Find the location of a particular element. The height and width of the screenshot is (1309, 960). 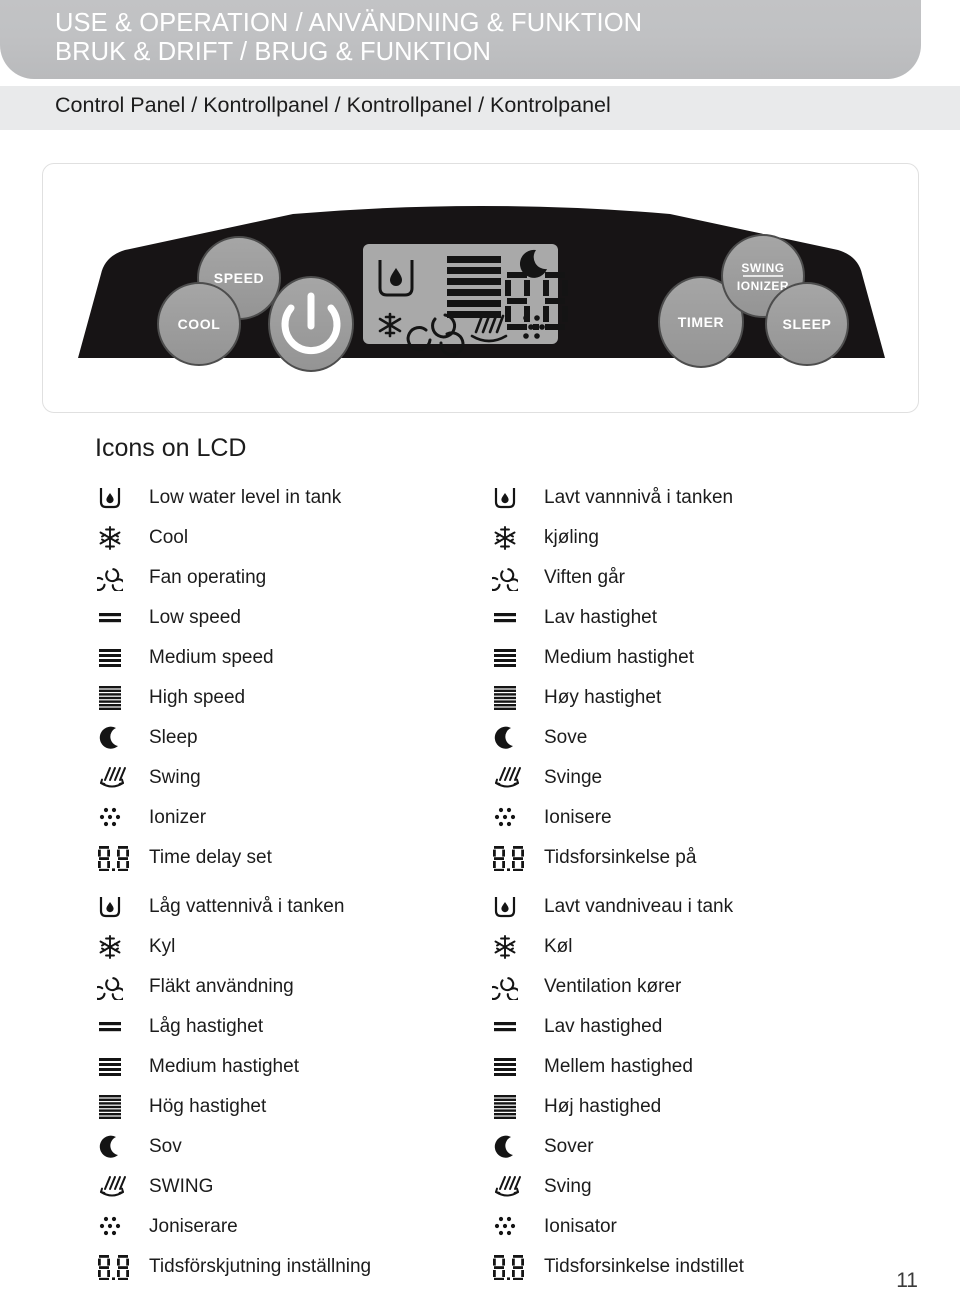

legend-row: Medium hastighet is located at coordinates (233, 1067).